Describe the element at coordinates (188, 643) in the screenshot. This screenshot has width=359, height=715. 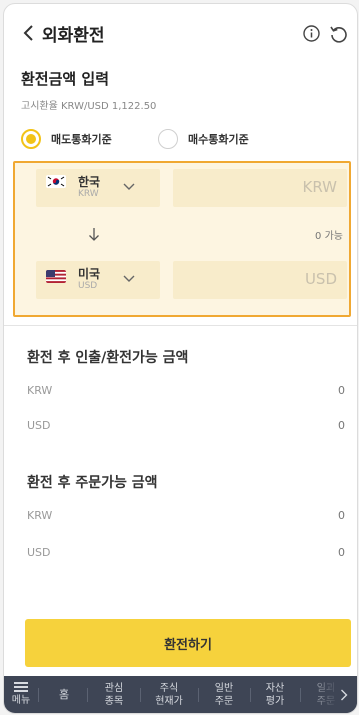
I see `exchange-submit-button: 환전하기` at that location.